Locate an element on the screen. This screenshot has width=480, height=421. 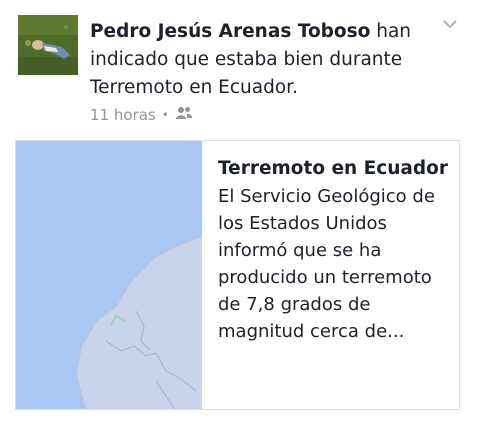
avatar-photo is located at coordinates (48, 45).